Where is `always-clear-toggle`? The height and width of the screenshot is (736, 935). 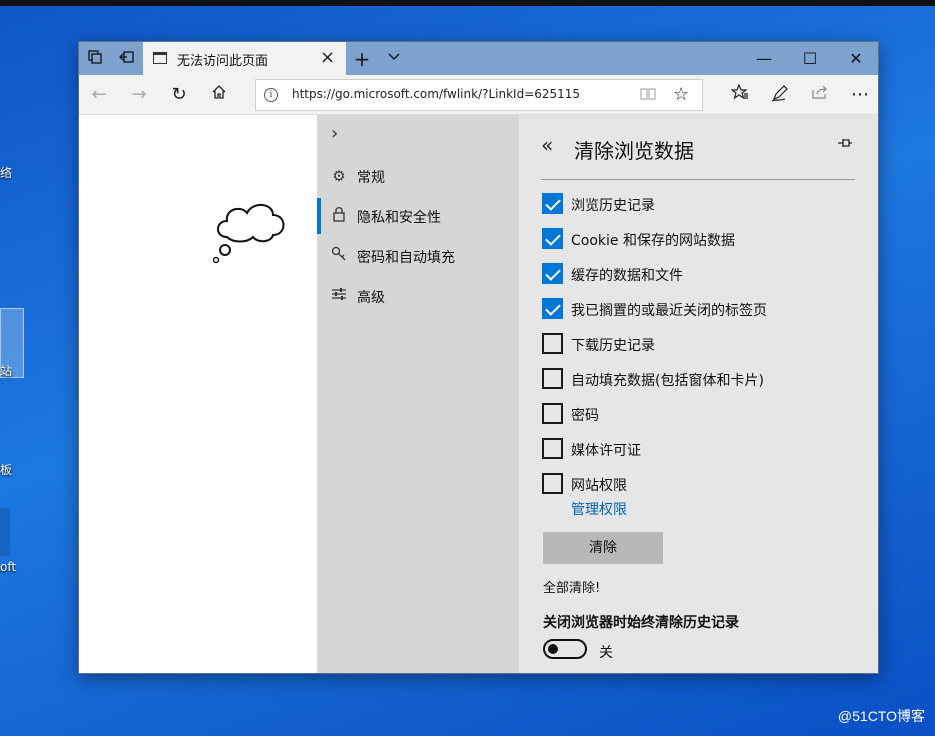 always-clear-toggle is located at coordinates (565, 649).